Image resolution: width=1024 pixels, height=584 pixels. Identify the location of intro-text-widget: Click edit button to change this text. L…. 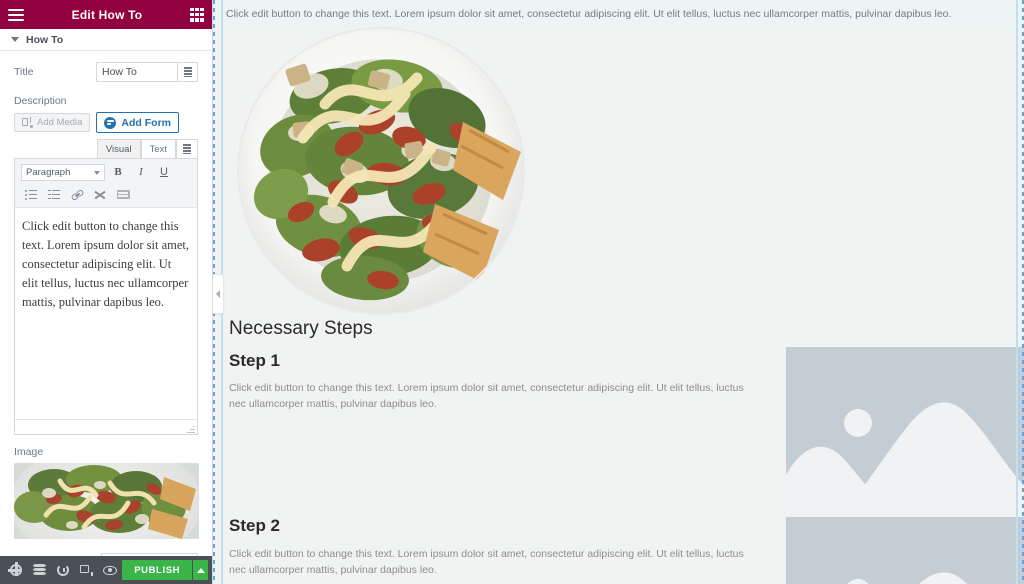
(619, 13).